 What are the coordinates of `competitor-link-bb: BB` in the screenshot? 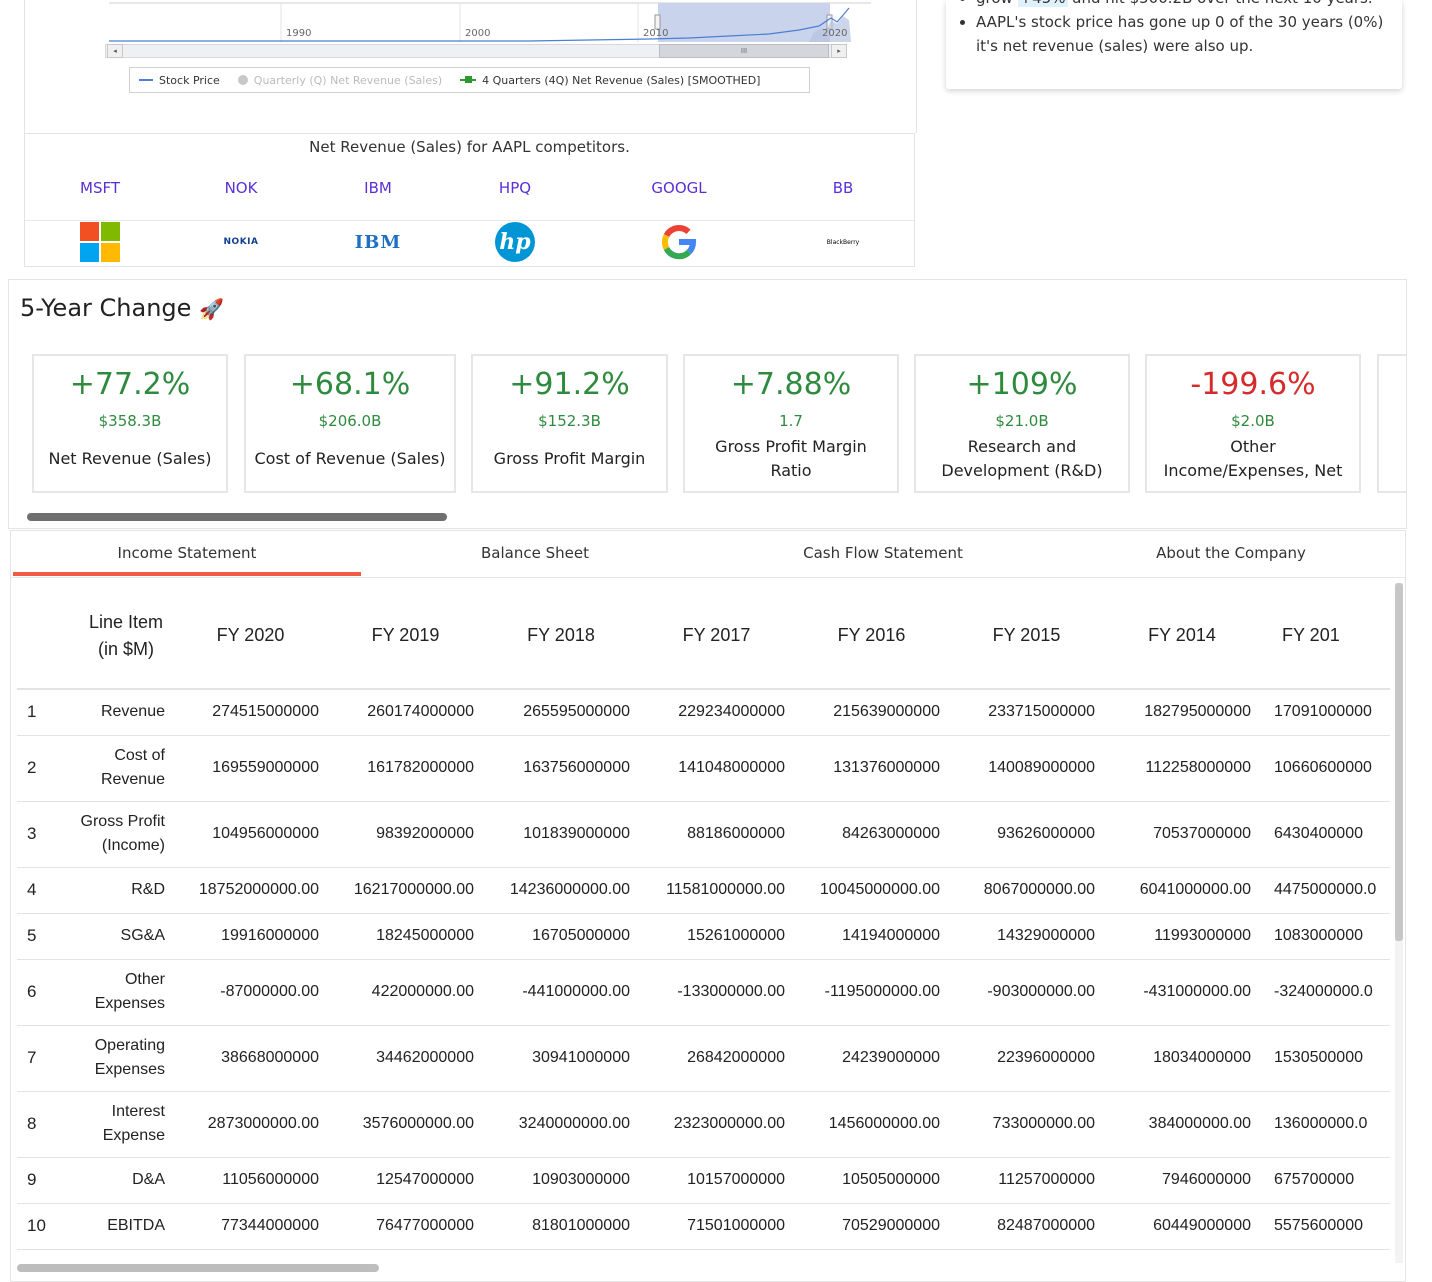 It's located at (843, 188).